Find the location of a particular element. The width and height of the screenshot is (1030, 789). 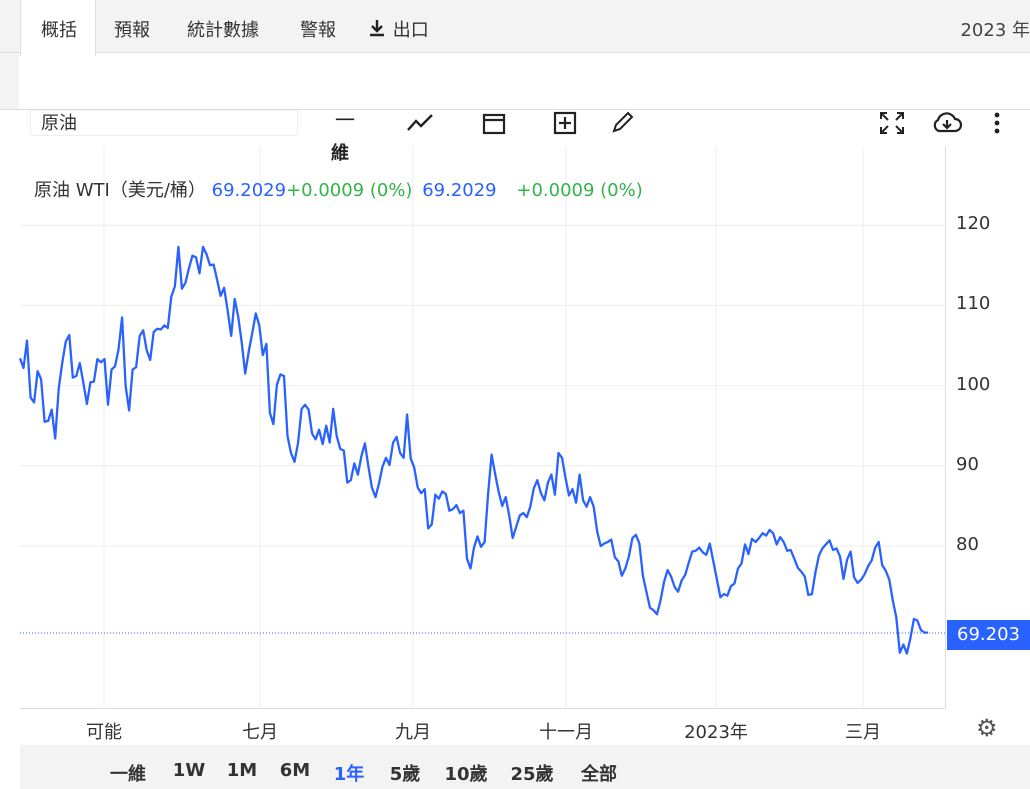

y-tick-label: 80 is located at coordinates (967, 544).